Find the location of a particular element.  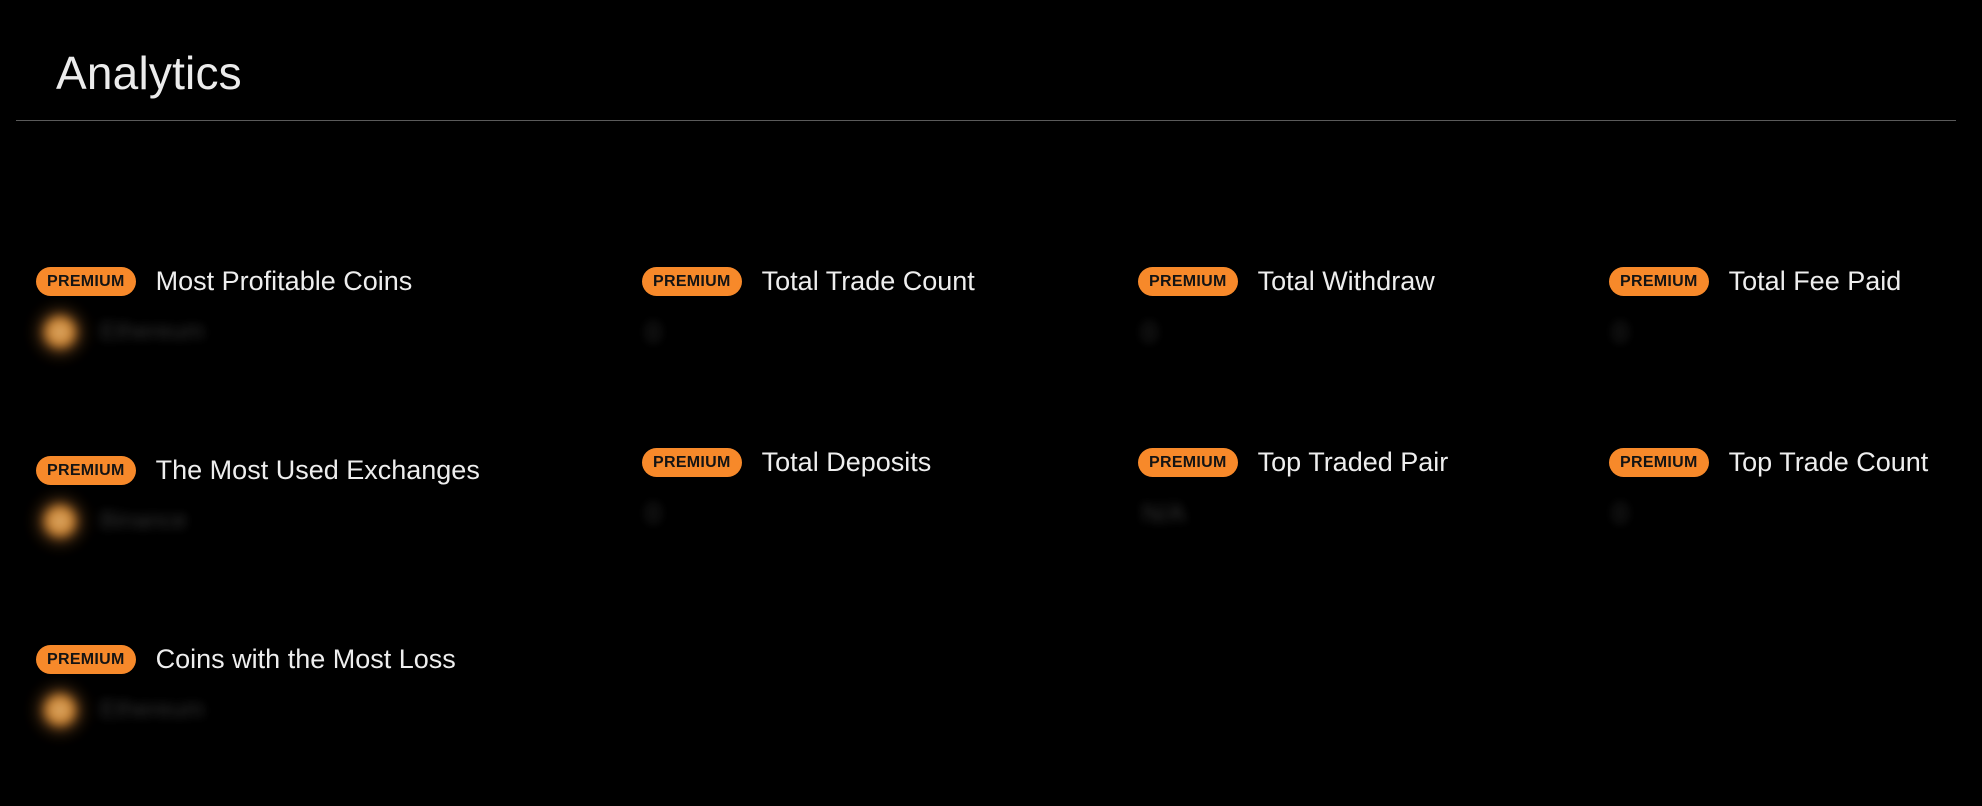

card-title: The Most Used Exchanges is located at coordinates (317, 469).